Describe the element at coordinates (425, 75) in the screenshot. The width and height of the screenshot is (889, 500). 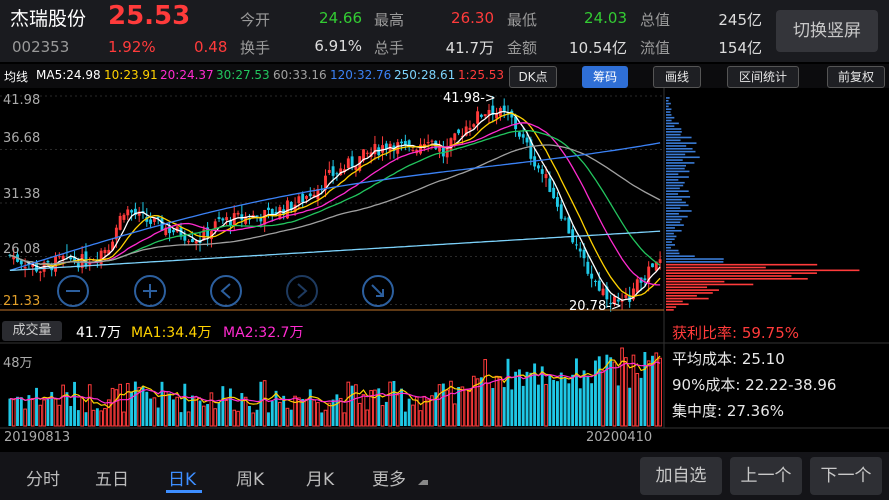
I see `ma250-label: 250:28.61` at that location.